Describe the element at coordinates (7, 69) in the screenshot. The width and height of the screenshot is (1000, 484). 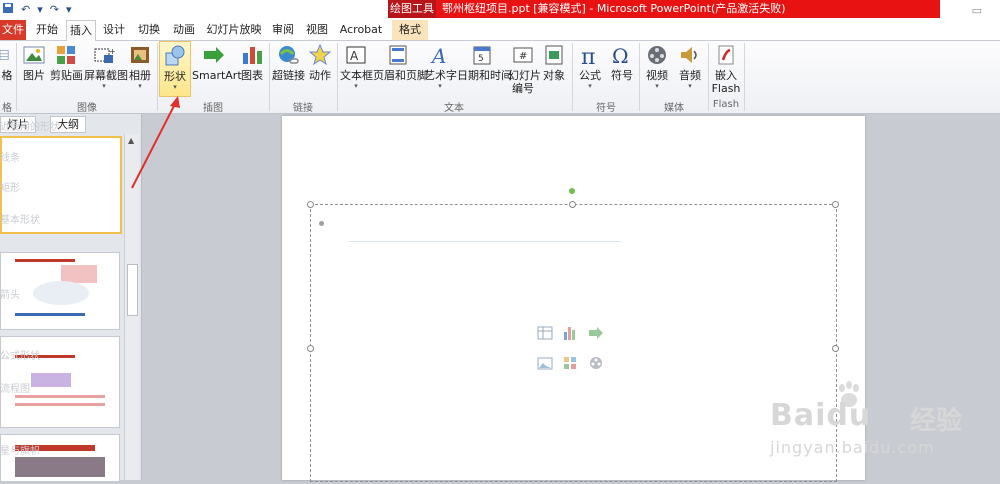
I see `table-button: 格` at that location.